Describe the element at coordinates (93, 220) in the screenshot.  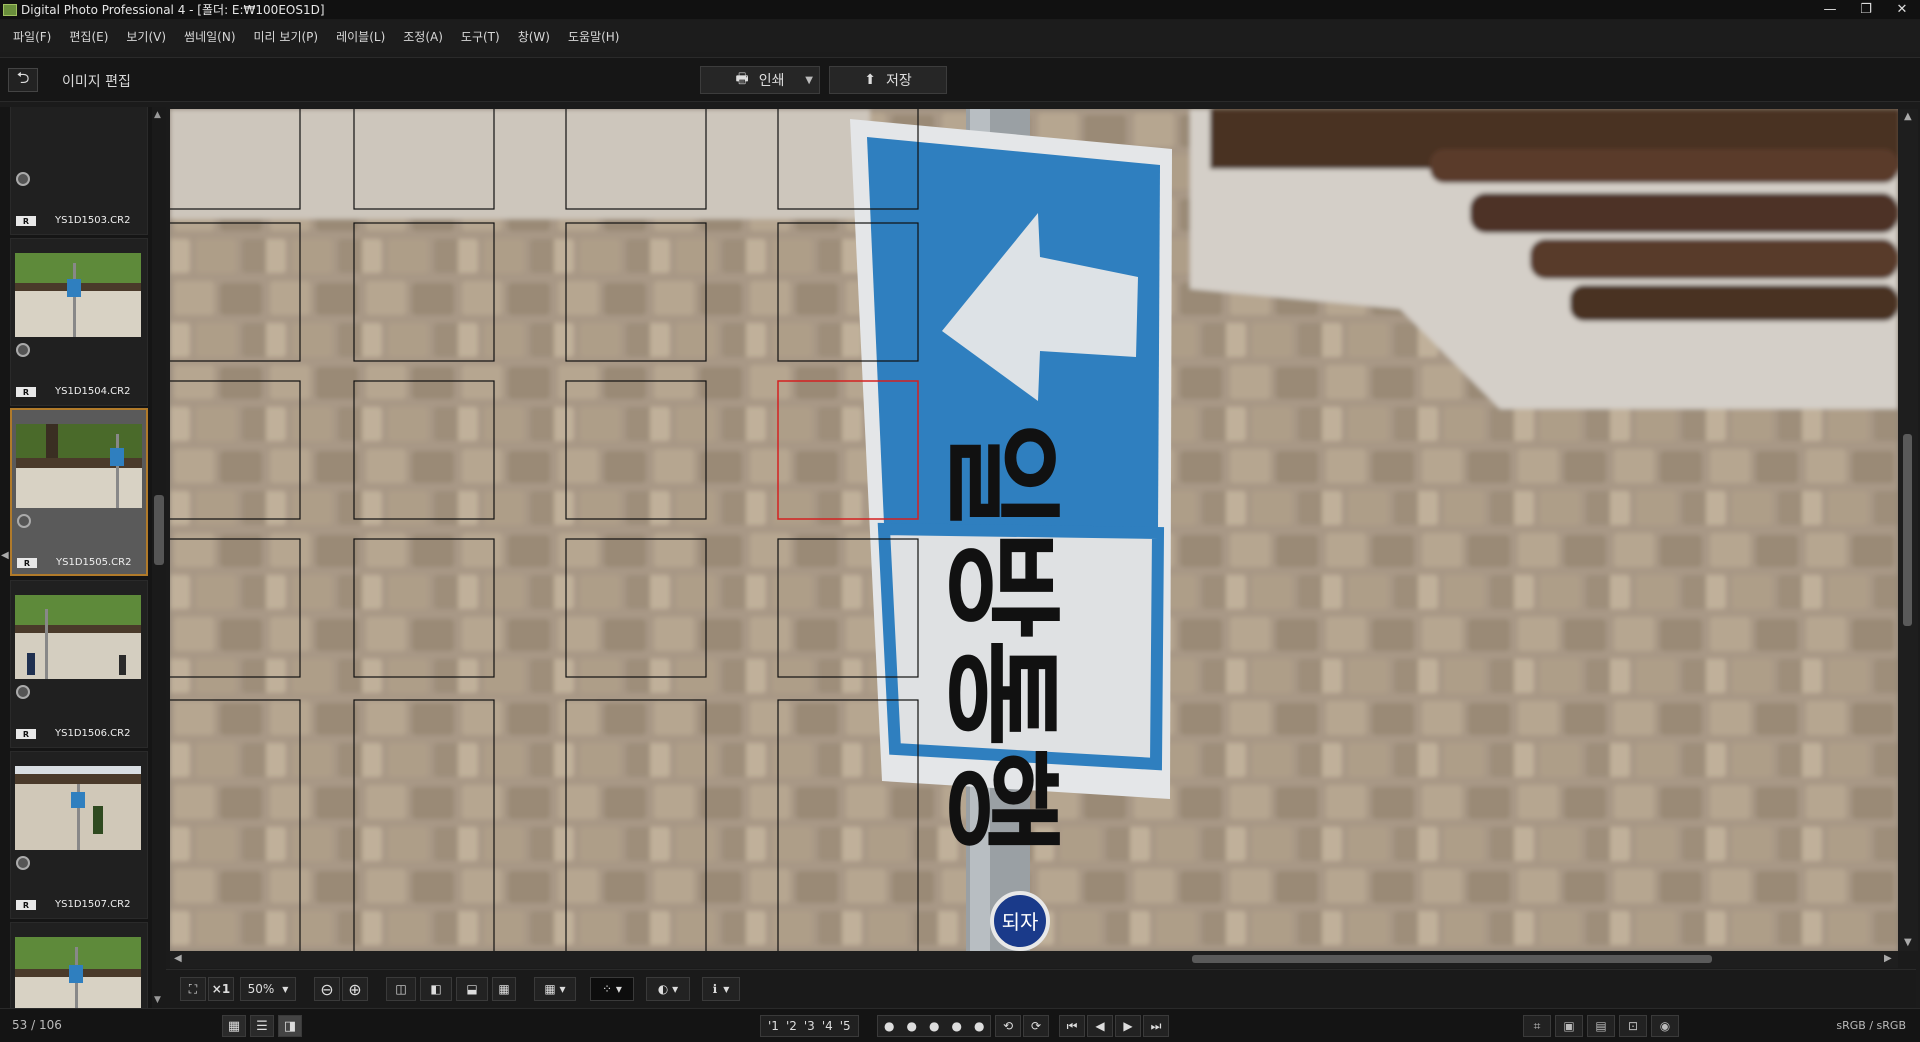
I see `thumbnail-filename: YS1D1503.CR2` at that location.